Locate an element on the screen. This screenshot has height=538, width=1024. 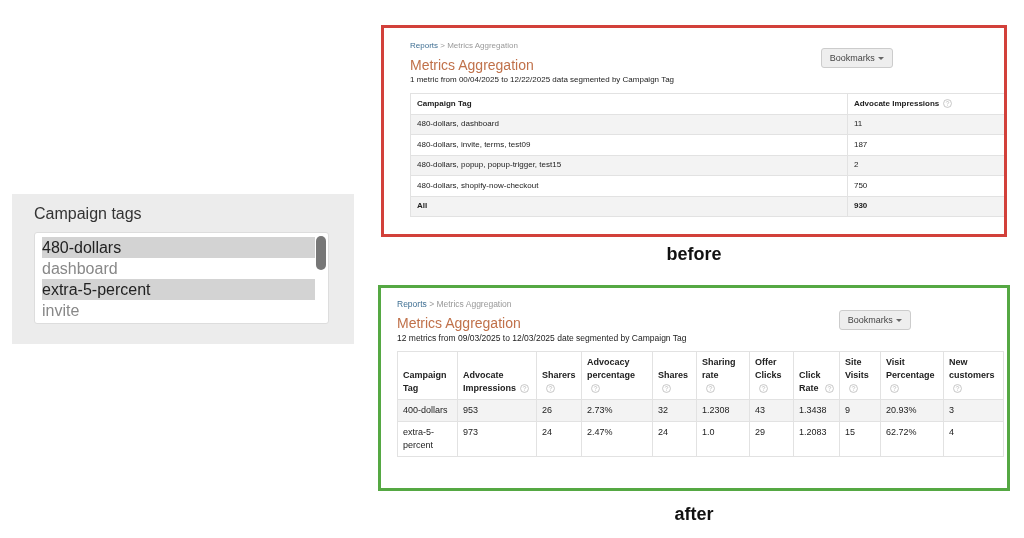
column-header: Advocacy percentage is located at coordinates (611, 369).